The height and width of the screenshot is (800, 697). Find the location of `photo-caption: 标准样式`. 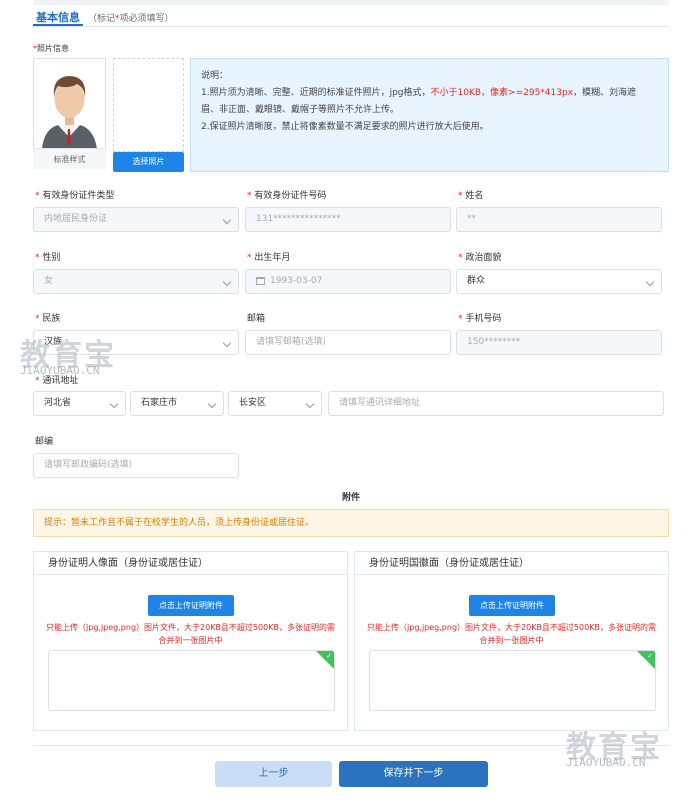

photo-caption: 标准样式 is located at coordinates (69, 158).